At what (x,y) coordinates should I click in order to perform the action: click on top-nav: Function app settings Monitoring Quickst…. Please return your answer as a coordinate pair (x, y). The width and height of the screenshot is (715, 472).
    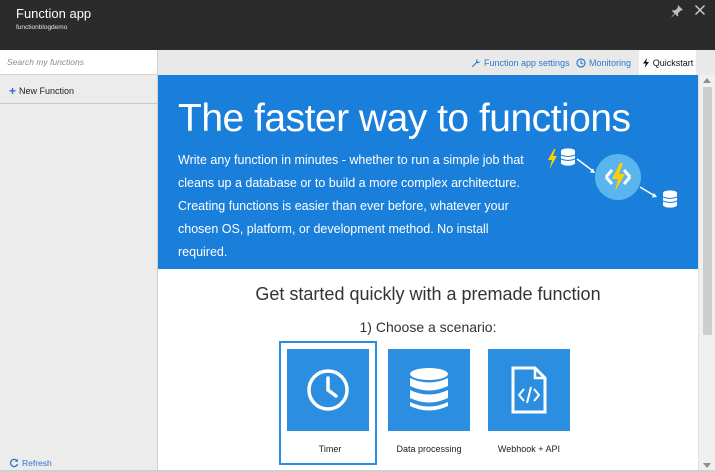
    Looking at the image, I should click on (436, 62).